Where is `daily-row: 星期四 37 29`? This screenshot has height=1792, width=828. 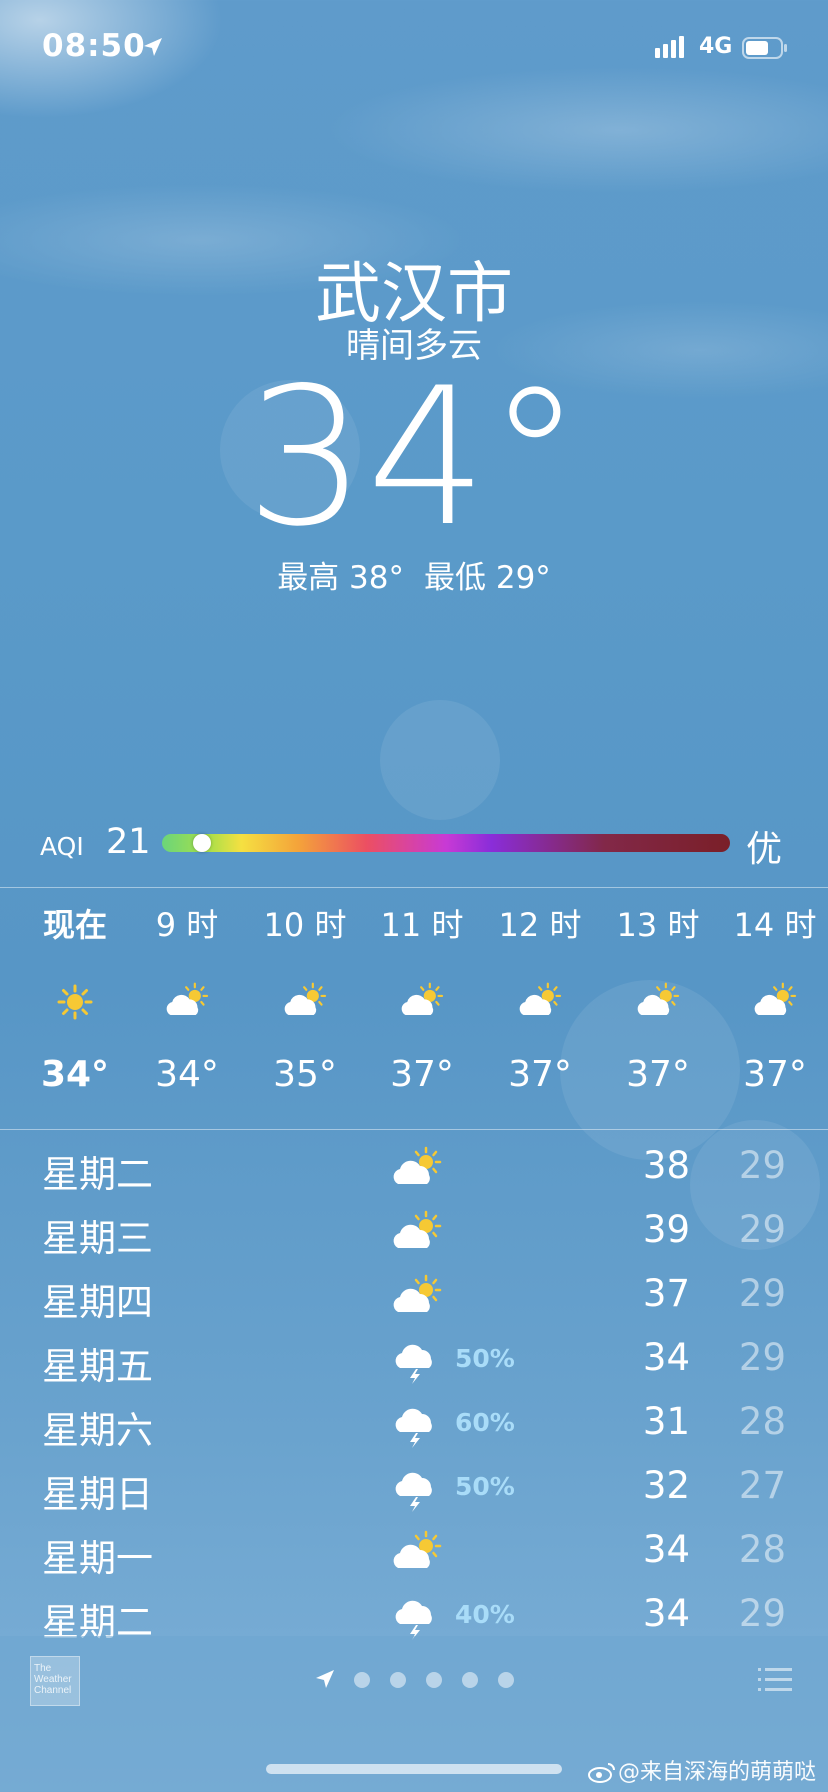 daily-row: 星期四 37 29 is located at coordinates (414, 1298).